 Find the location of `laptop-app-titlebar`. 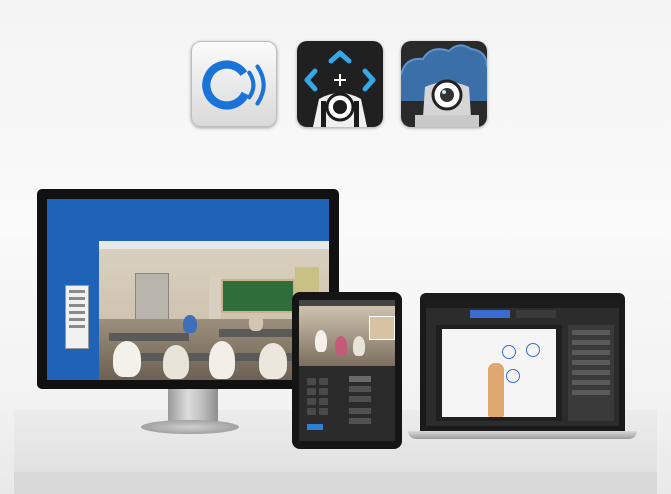

laptop-app-titlebar is located at coordinates (522, 304).